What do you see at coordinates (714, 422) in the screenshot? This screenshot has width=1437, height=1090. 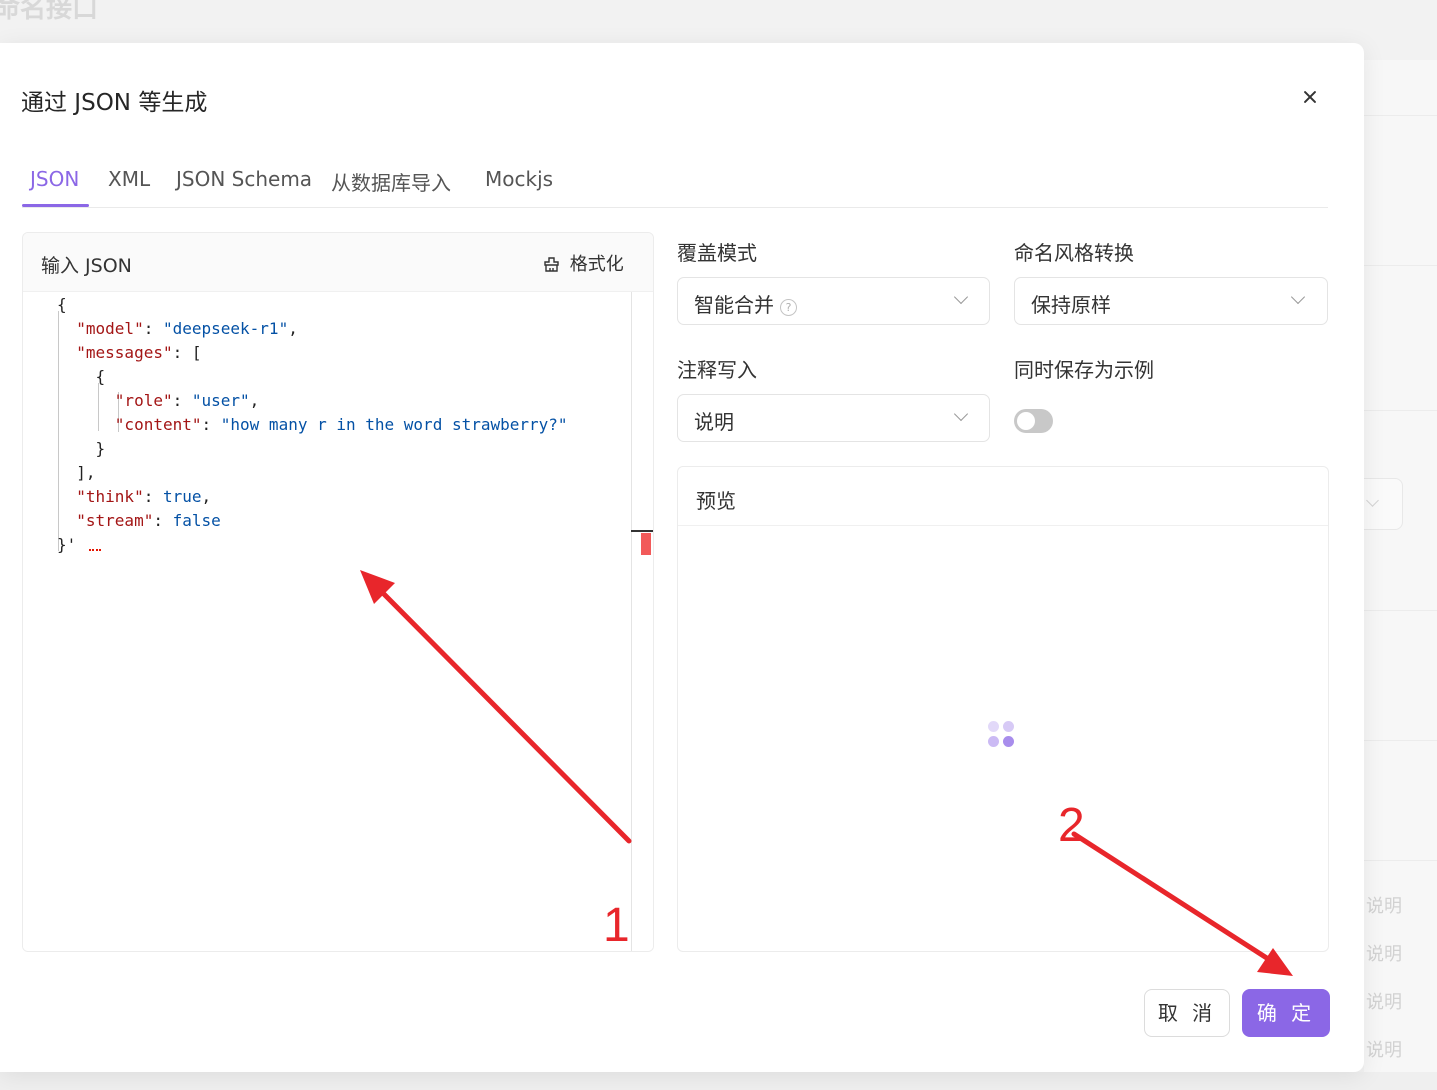 I see `comment-write-value: 说明` at bounding box center [714, 422].